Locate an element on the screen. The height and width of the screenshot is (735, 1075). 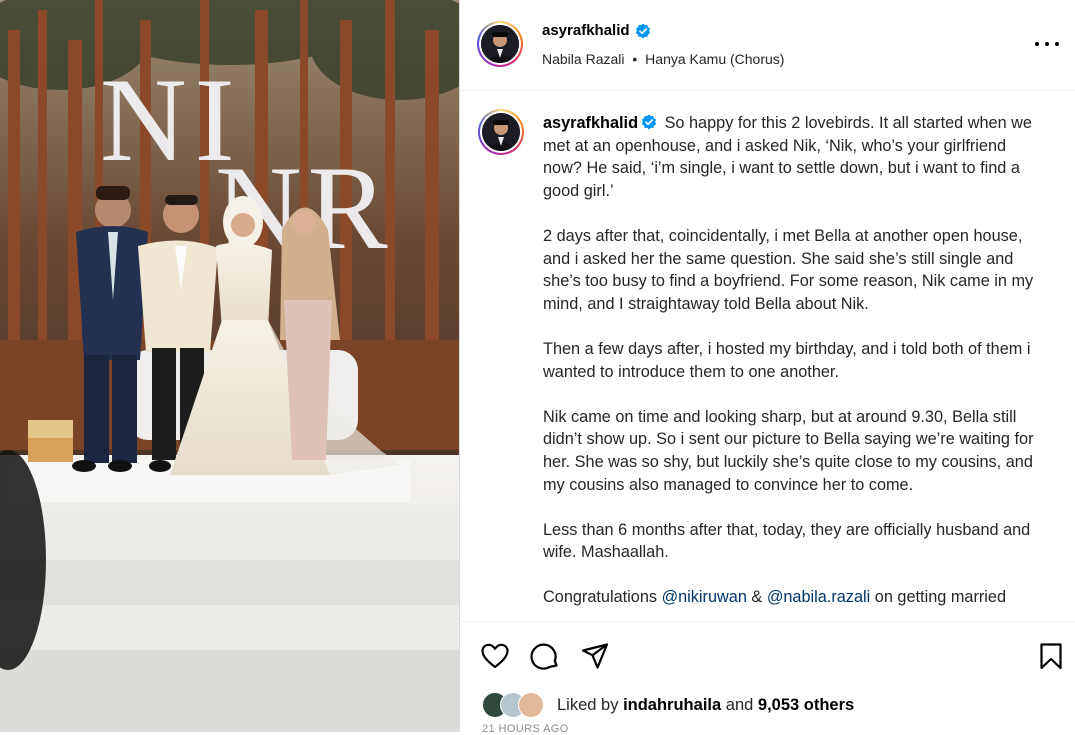
more-options-icon is located at coordinates (1047, 44).